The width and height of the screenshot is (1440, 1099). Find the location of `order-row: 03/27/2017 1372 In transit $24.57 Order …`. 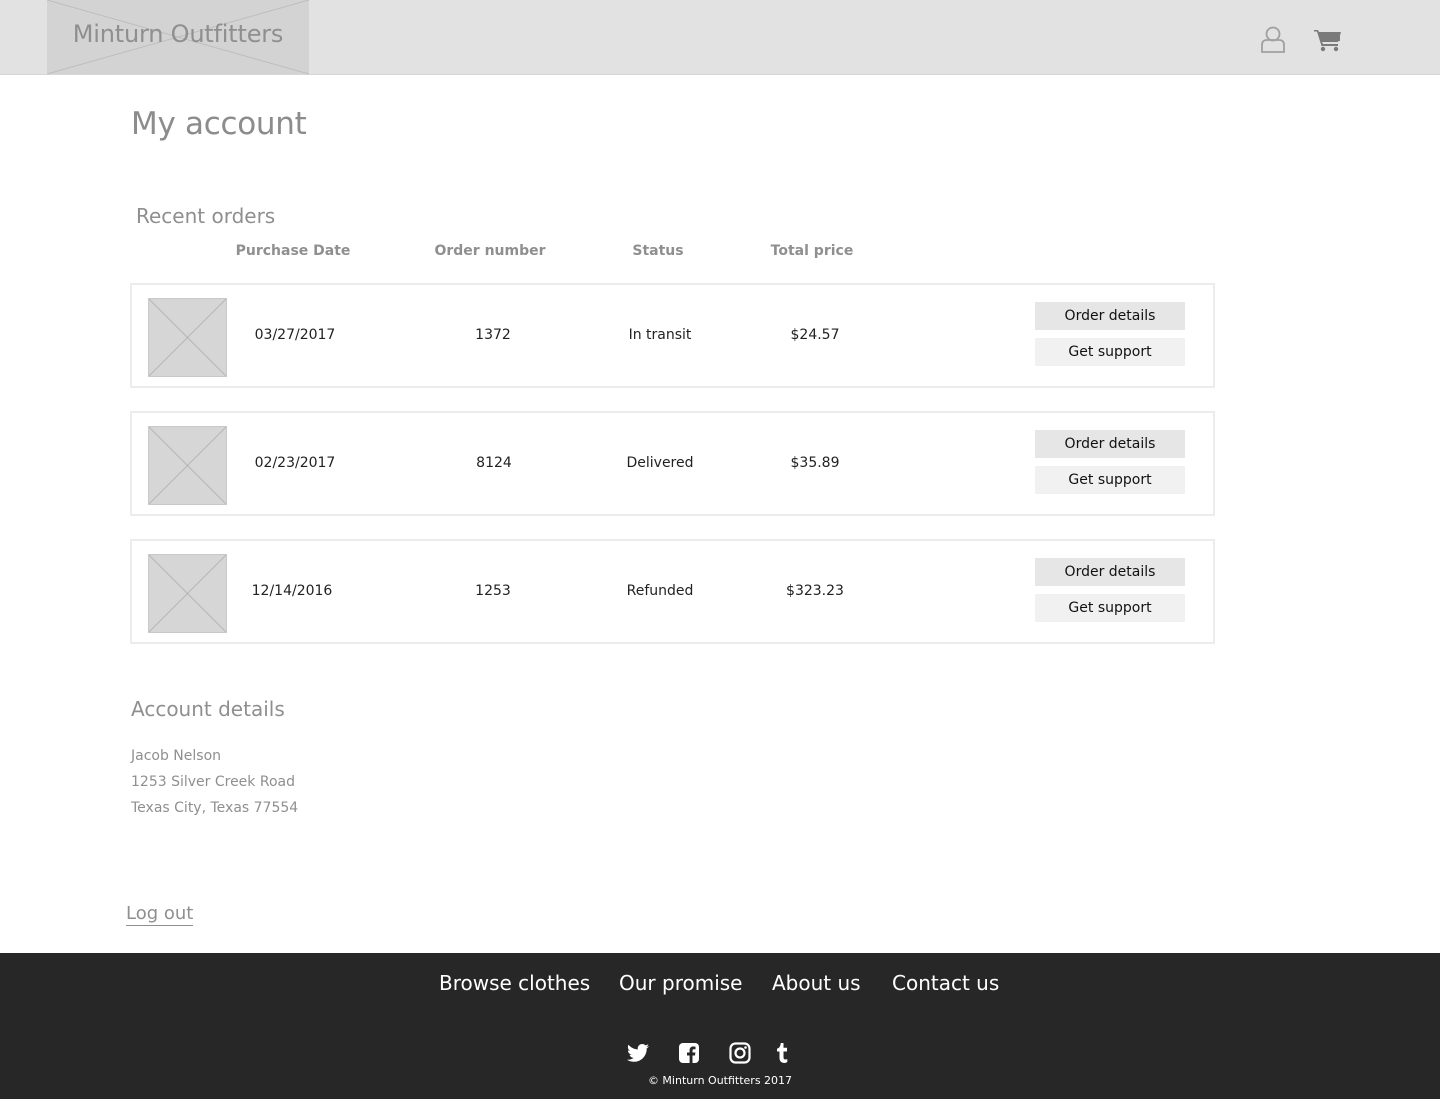

order-row: 03/27/2017 1372 In transit $24.57 Order … is located at coordinates (672, 335).